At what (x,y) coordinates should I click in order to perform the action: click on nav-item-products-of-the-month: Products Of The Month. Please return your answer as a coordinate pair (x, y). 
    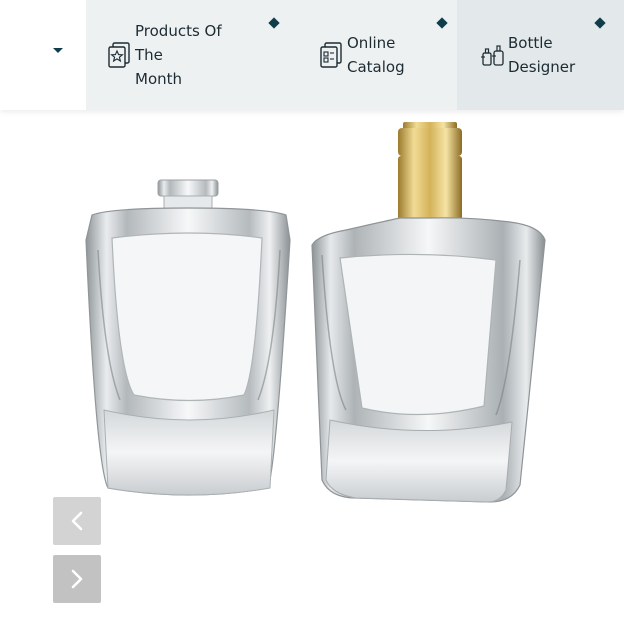
    Looking at the image, I should click on (190, 55).